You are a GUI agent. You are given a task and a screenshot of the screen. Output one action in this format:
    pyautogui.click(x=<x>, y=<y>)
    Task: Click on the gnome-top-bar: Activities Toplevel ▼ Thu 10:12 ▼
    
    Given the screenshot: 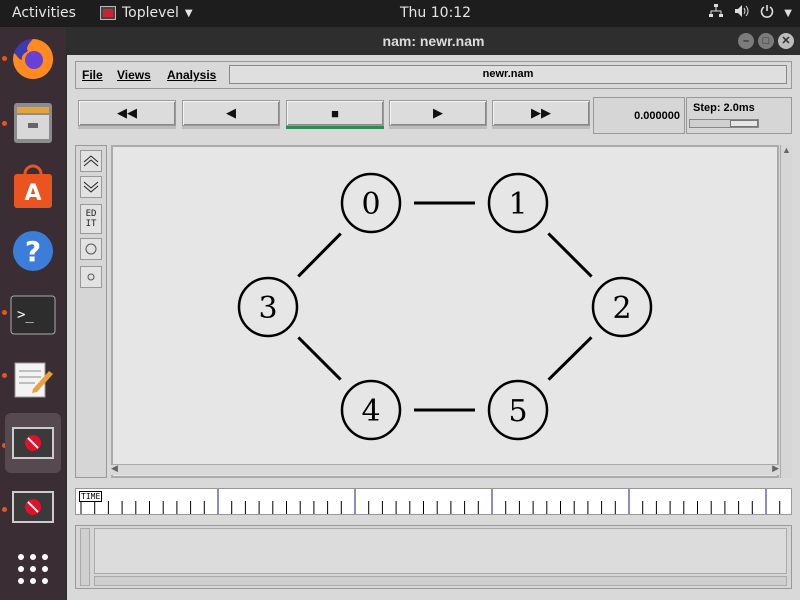 What is the action you would take?
    pyautogui.click(x=400, y=13)
    